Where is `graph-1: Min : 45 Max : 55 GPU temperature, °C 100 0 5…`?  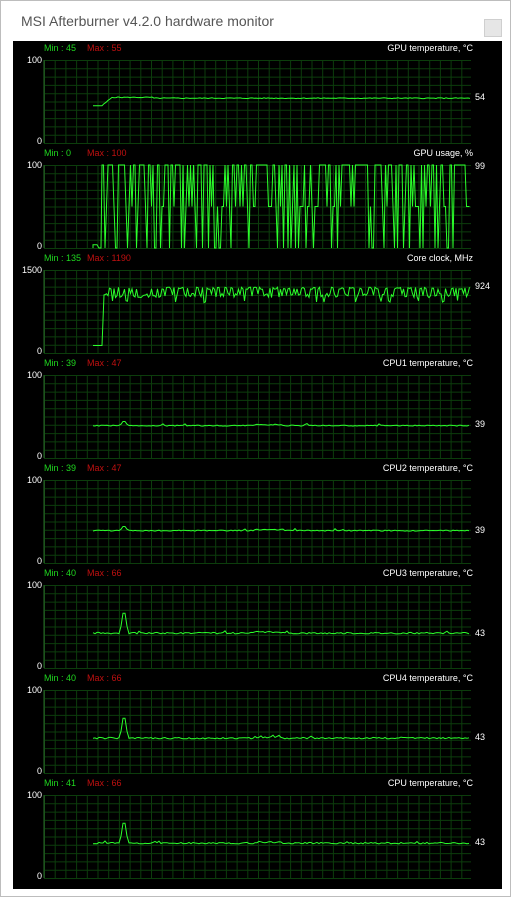
graph-1: Min : 45 Max : 55 GPU temperature, °C 100 0 5… is located at coordinates (257, 93).